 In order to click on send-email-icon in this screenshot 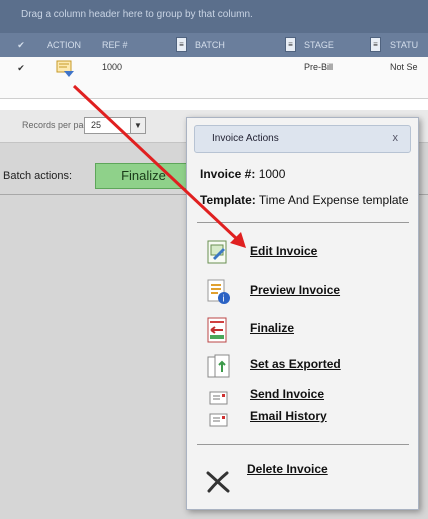, I will do `click(219, 400)`.